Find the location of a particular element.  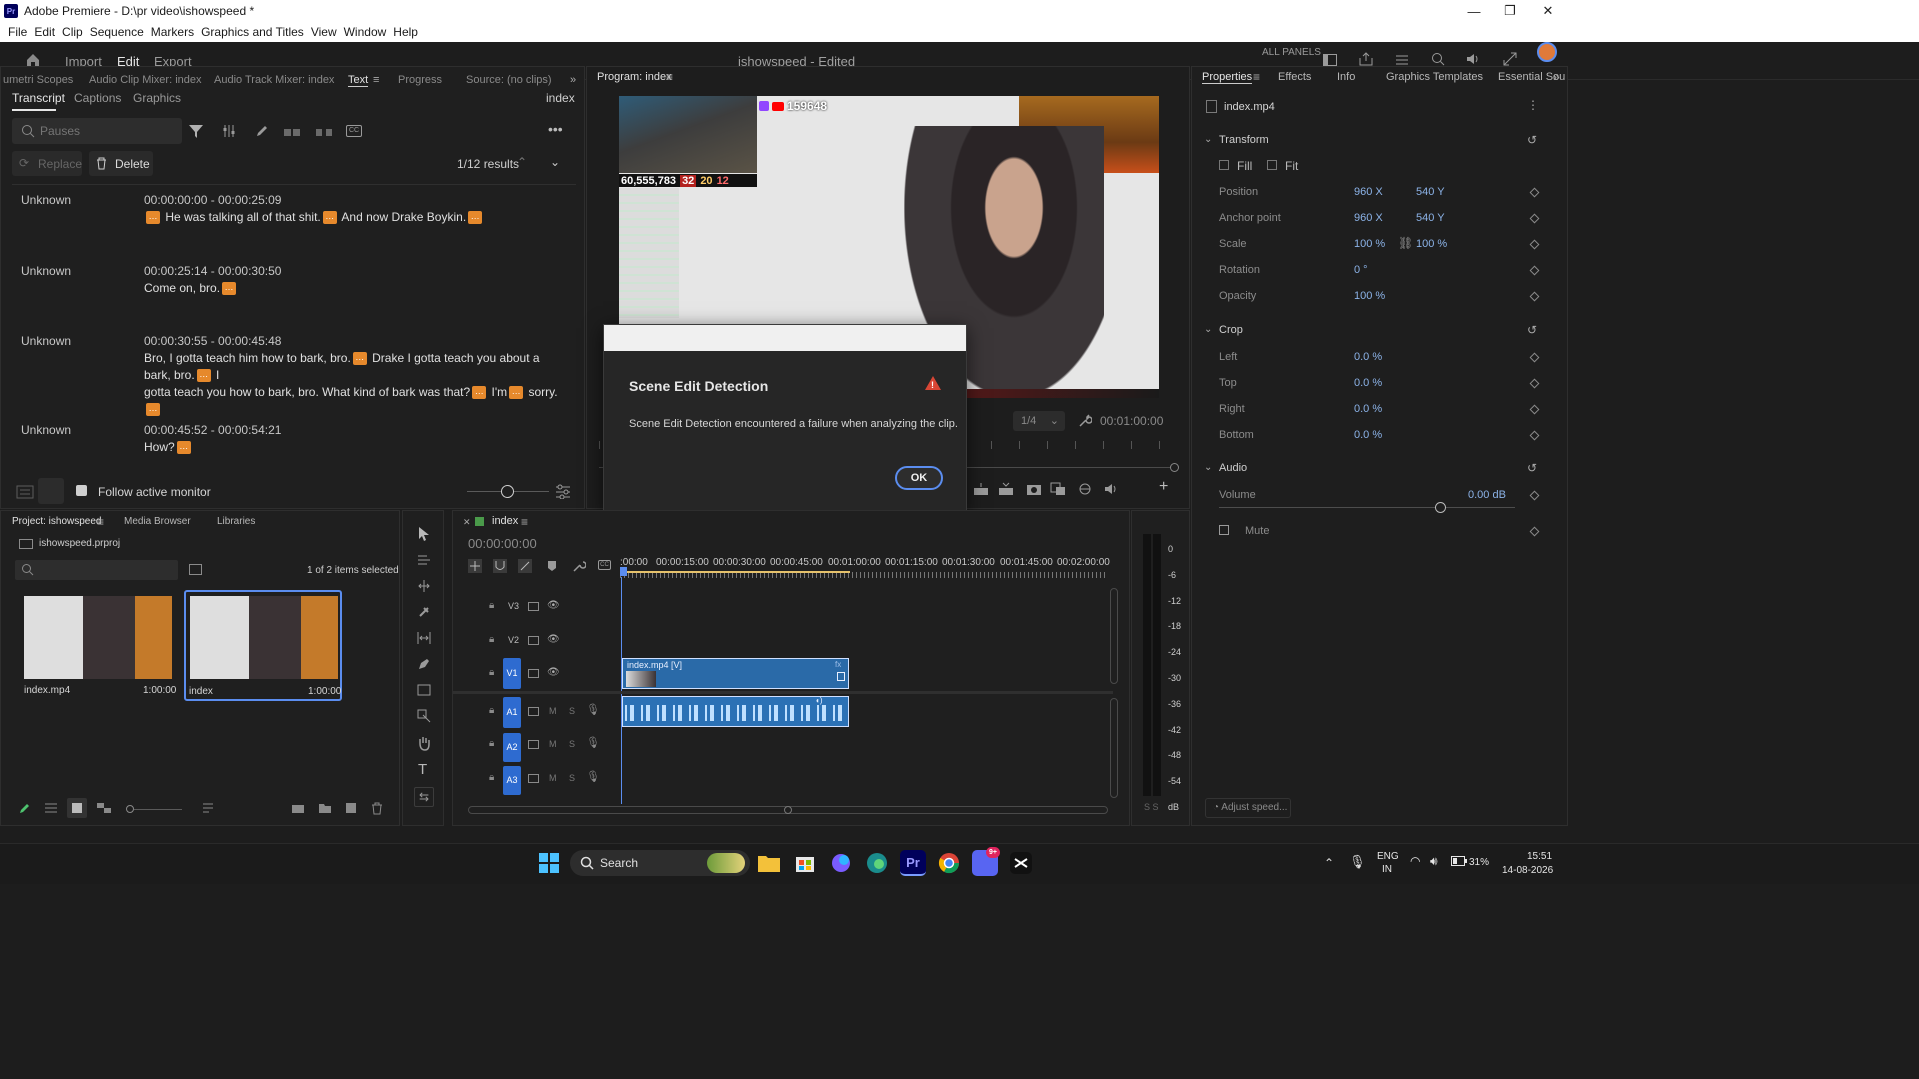

user-avatar is located at coordinates (1547, 52).